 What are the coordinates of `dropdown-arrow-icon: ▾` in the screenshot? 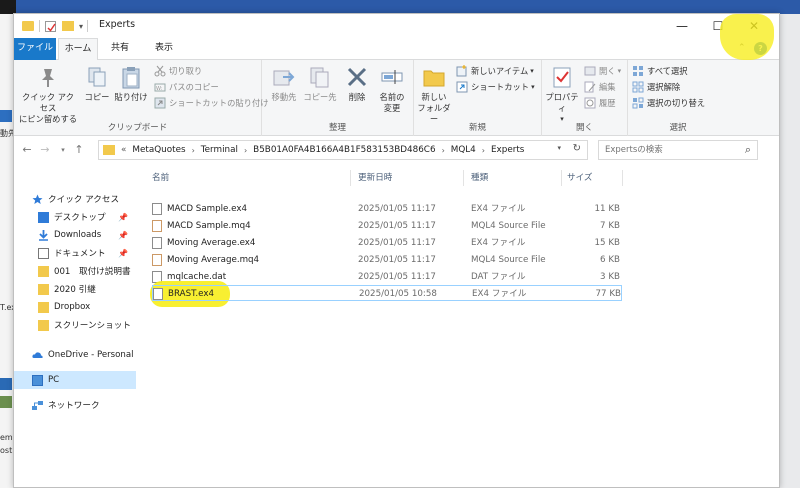 It's located at (619, 71).